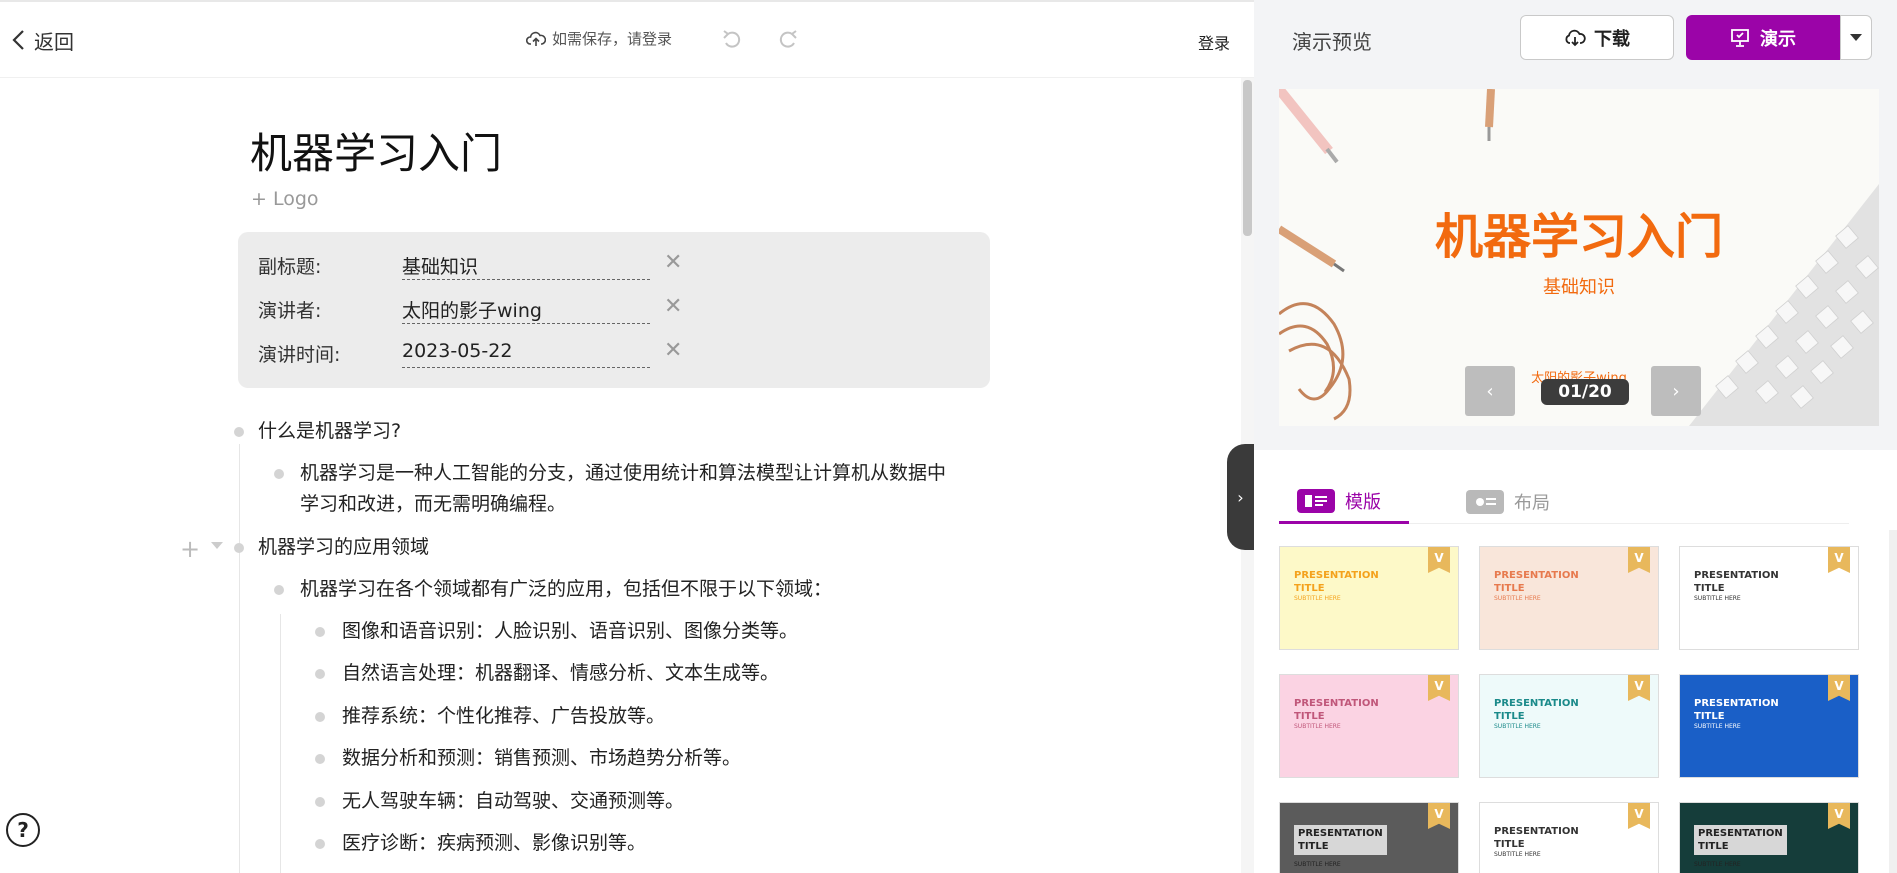 This screenshot has width=1897, height=873. I want to click on date-field: 2023-05-22, so click(526, 352).